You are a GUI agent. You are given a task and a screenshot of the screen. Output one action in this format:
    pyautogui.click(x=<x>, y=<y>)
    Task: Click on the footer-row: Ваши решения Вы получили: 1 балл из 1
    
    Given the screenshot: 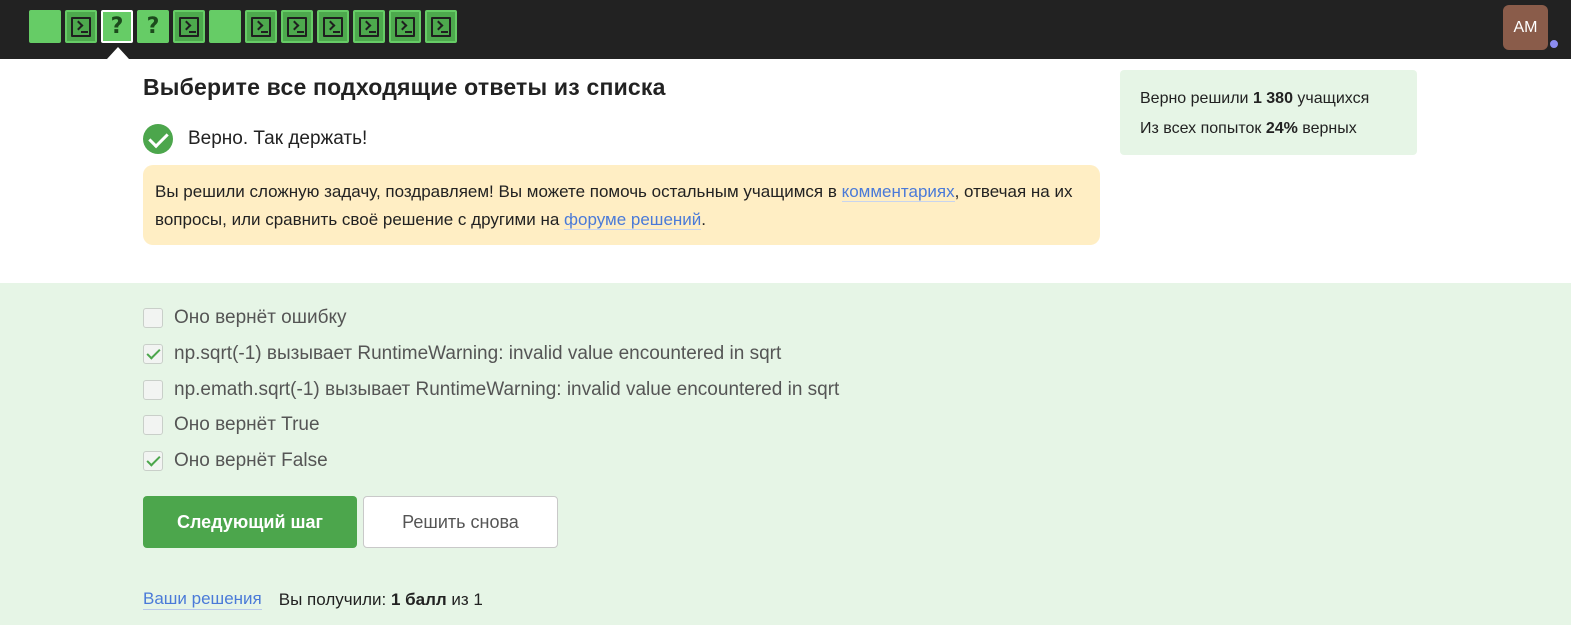 What is the action you would take?
    pyautogui.click(x=313, y=599)
    